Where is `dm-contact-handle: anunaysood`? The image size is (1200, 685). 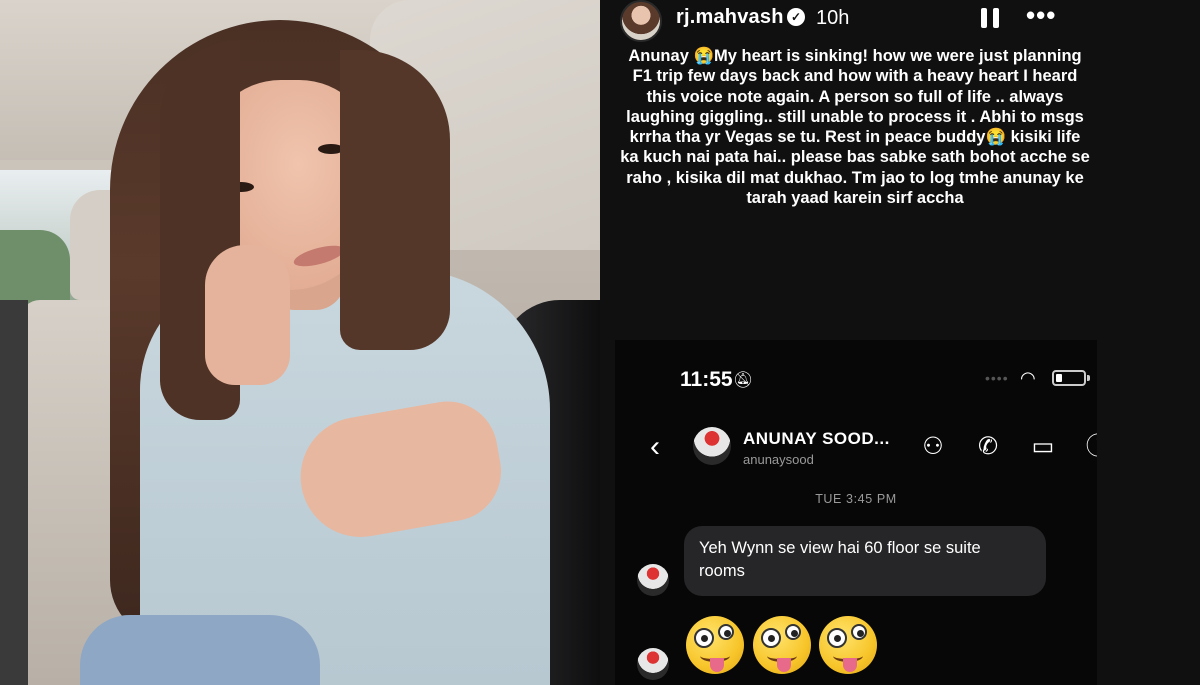
dm-contact-handle: anunaysood is located at coordinates (778, 459).